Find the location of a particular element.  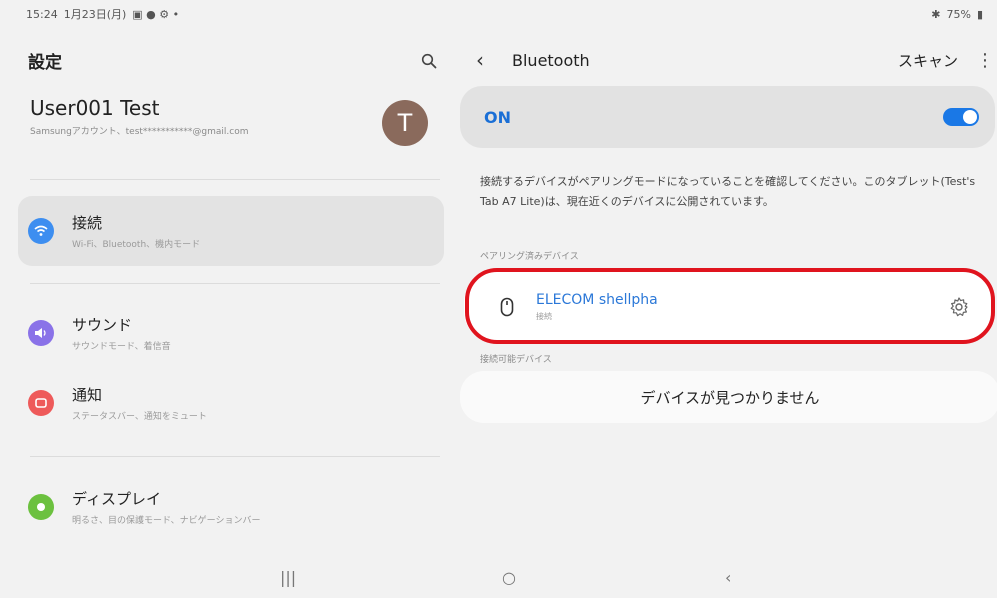

settings-item-title: 通知 is located at coordinates (87, 395).